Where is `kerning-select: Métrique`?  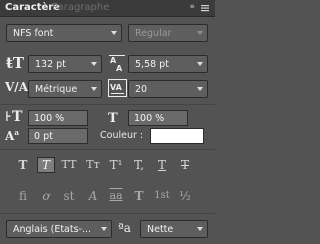
kerning-select: Métrique is located at coordinates (65, 89).